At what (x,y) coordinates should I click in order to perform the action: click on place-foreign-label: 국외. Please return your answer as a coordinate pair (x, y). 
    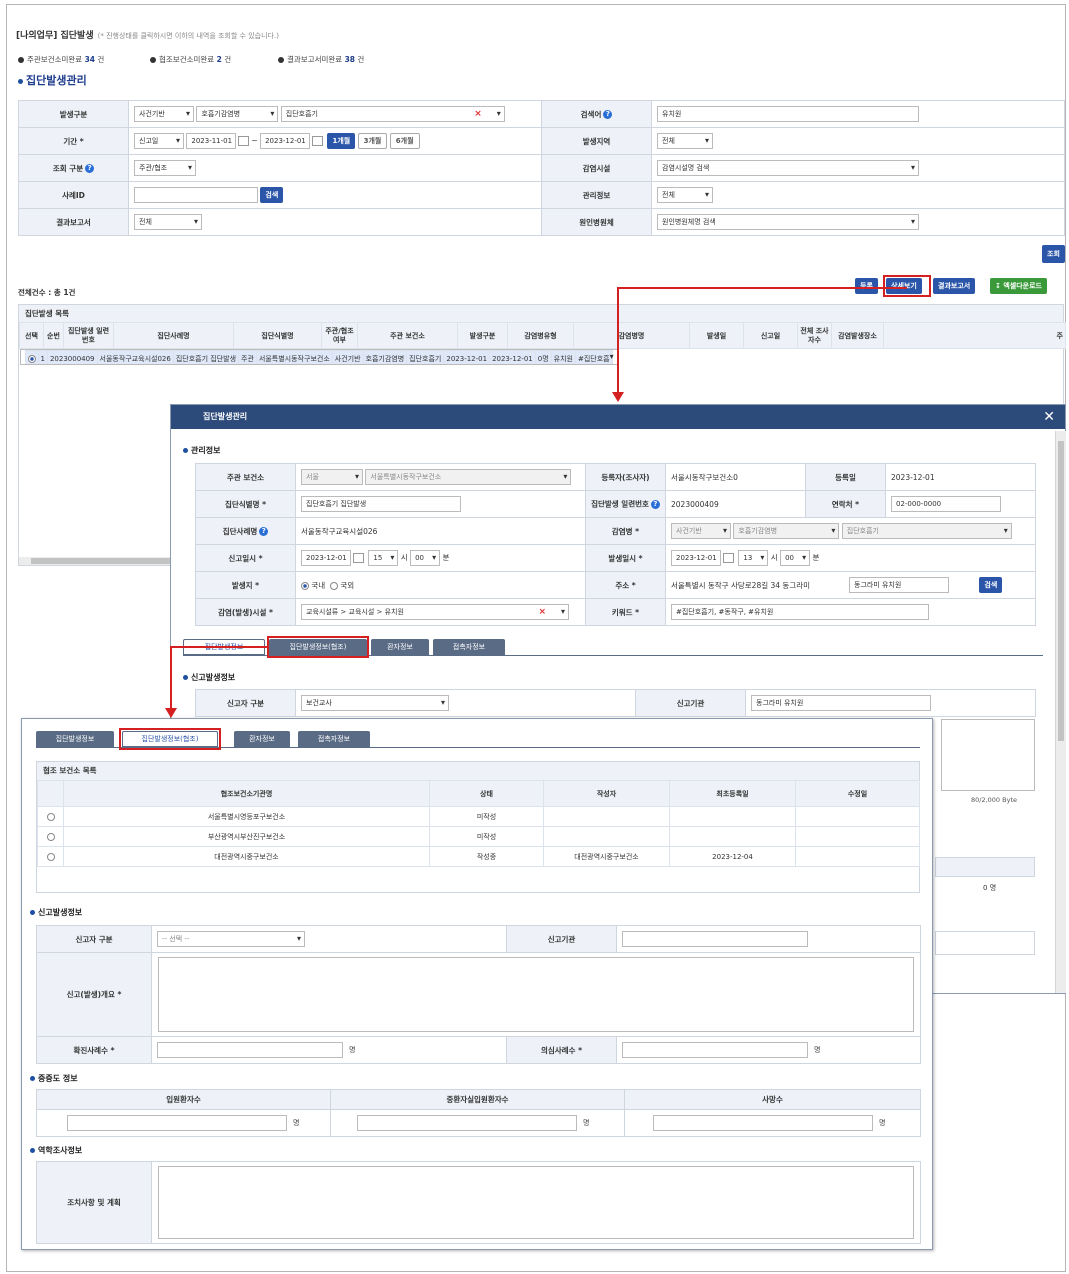
    Looking at the image, I should click on (347, 585).